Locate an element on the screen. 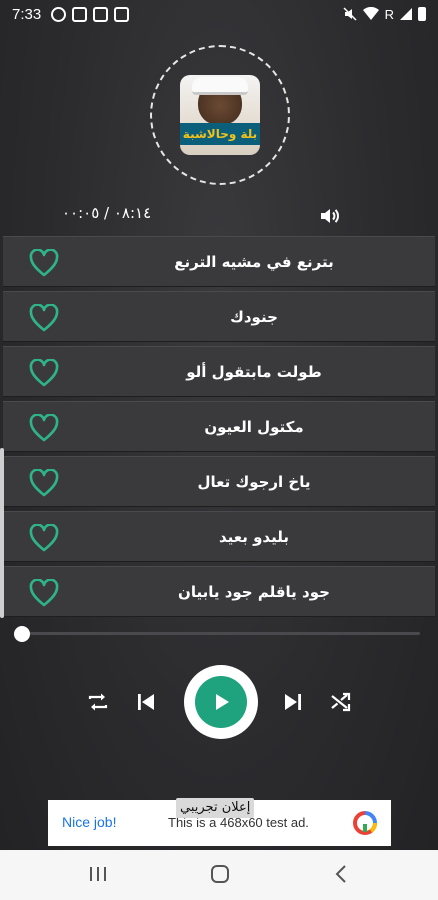 This screenshot has width=438, height=900. play-button is located at coordinates (221, 702).